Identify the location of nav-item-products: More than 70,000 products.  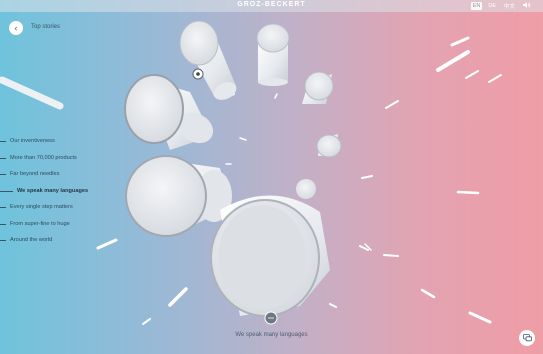
(44, 158).